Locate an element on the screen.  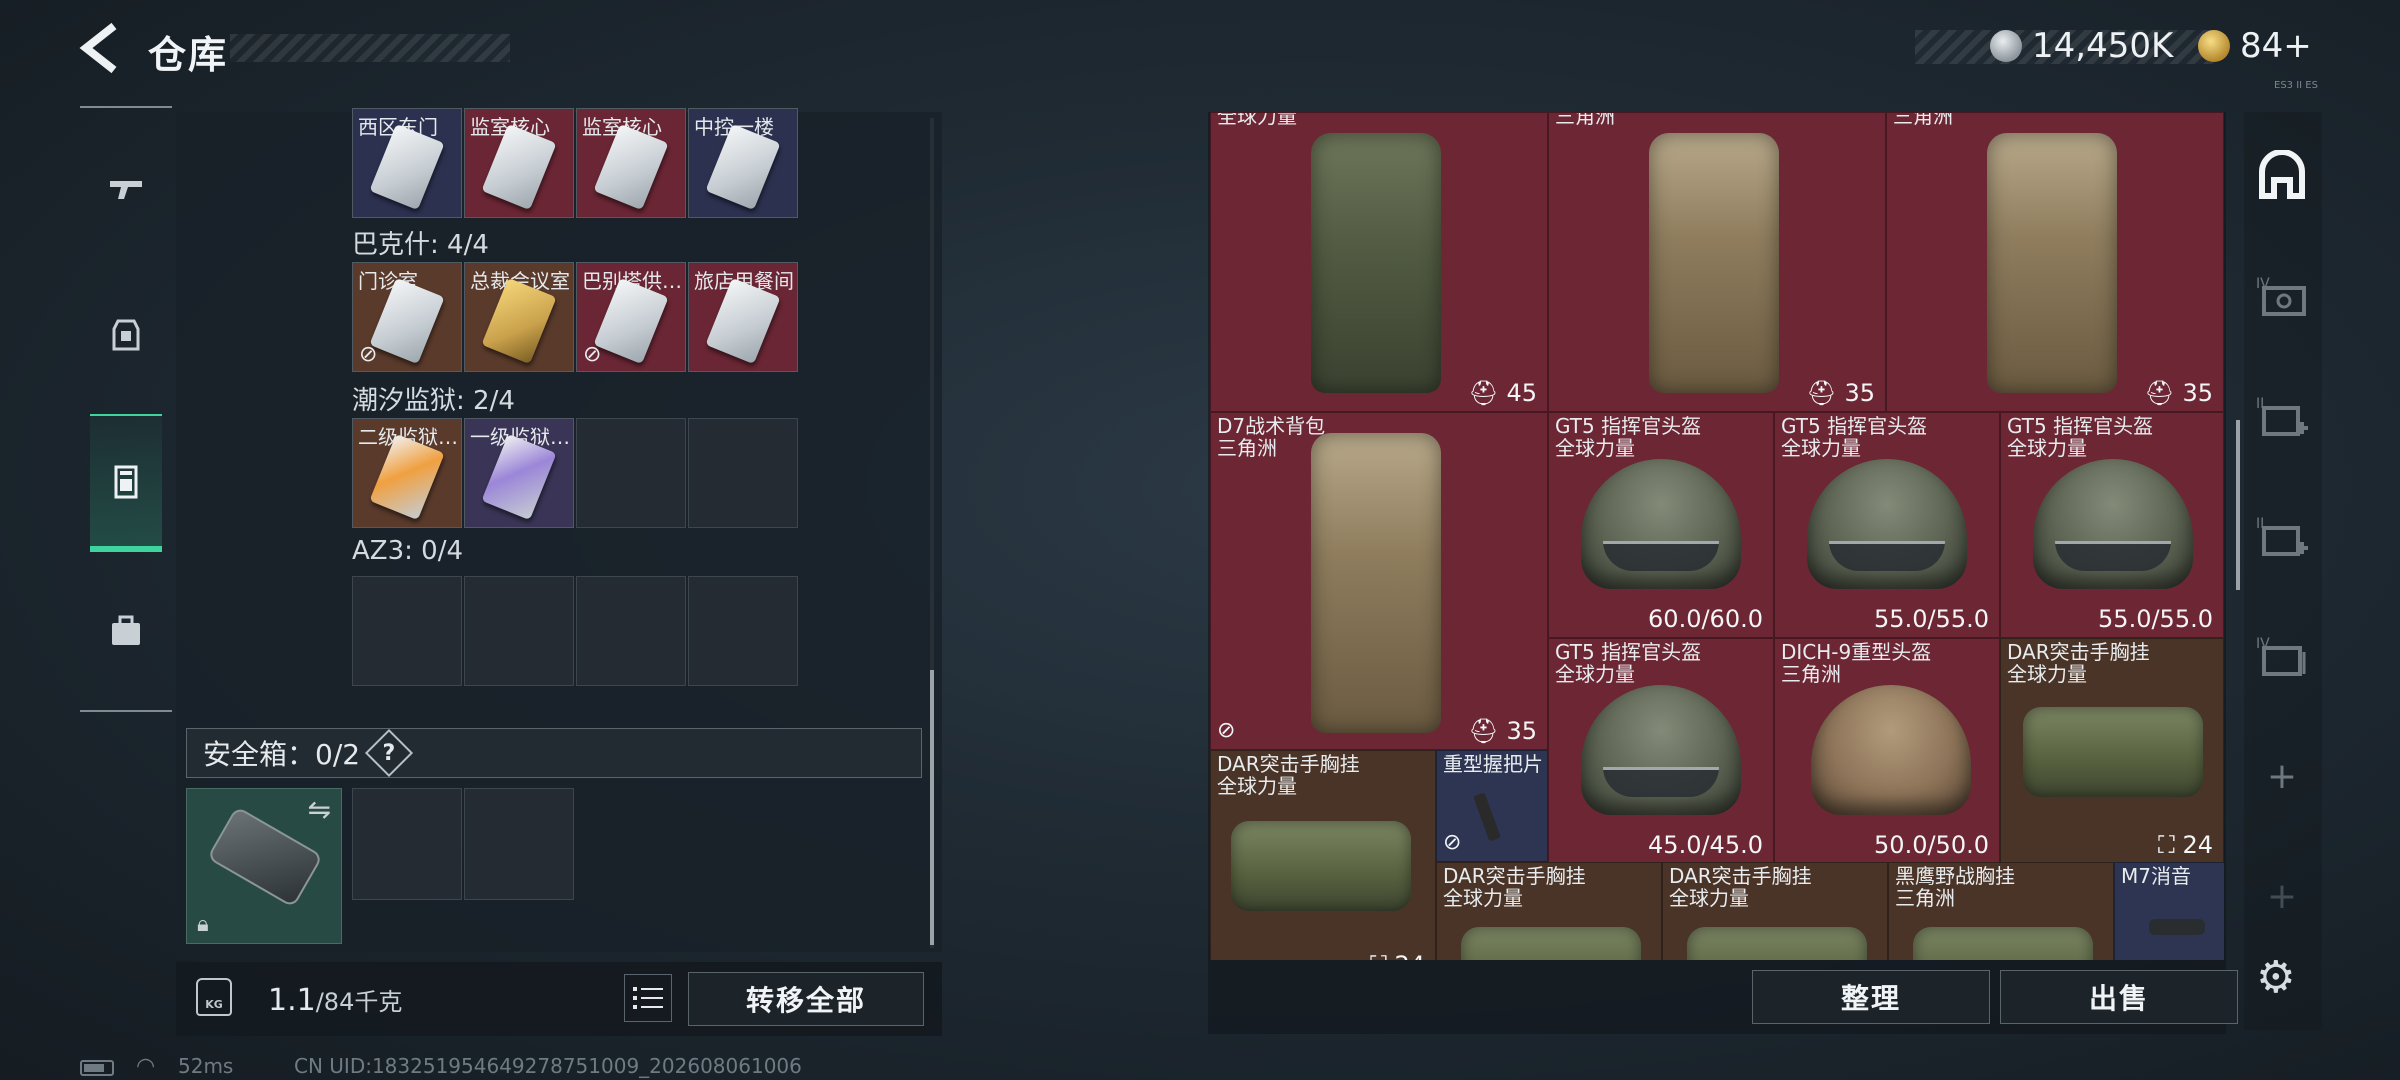
add-page-glyph: II is located at coordinates (2282, 536).